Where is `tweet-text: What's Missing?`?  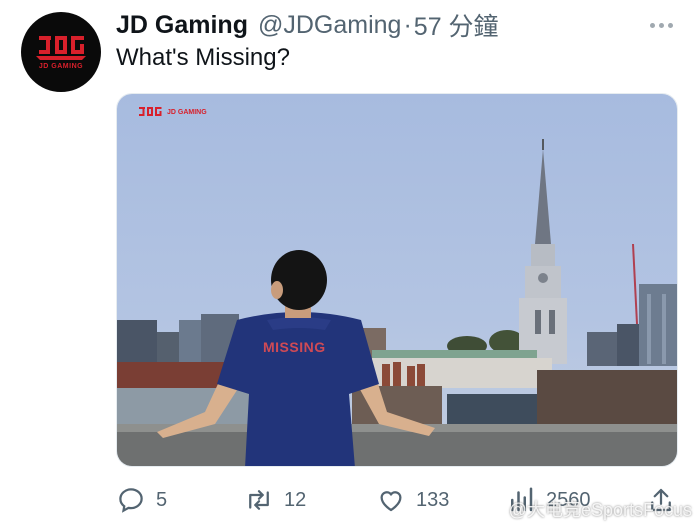 tweet-text: What's Missing? is located at coordinates (203, 57).